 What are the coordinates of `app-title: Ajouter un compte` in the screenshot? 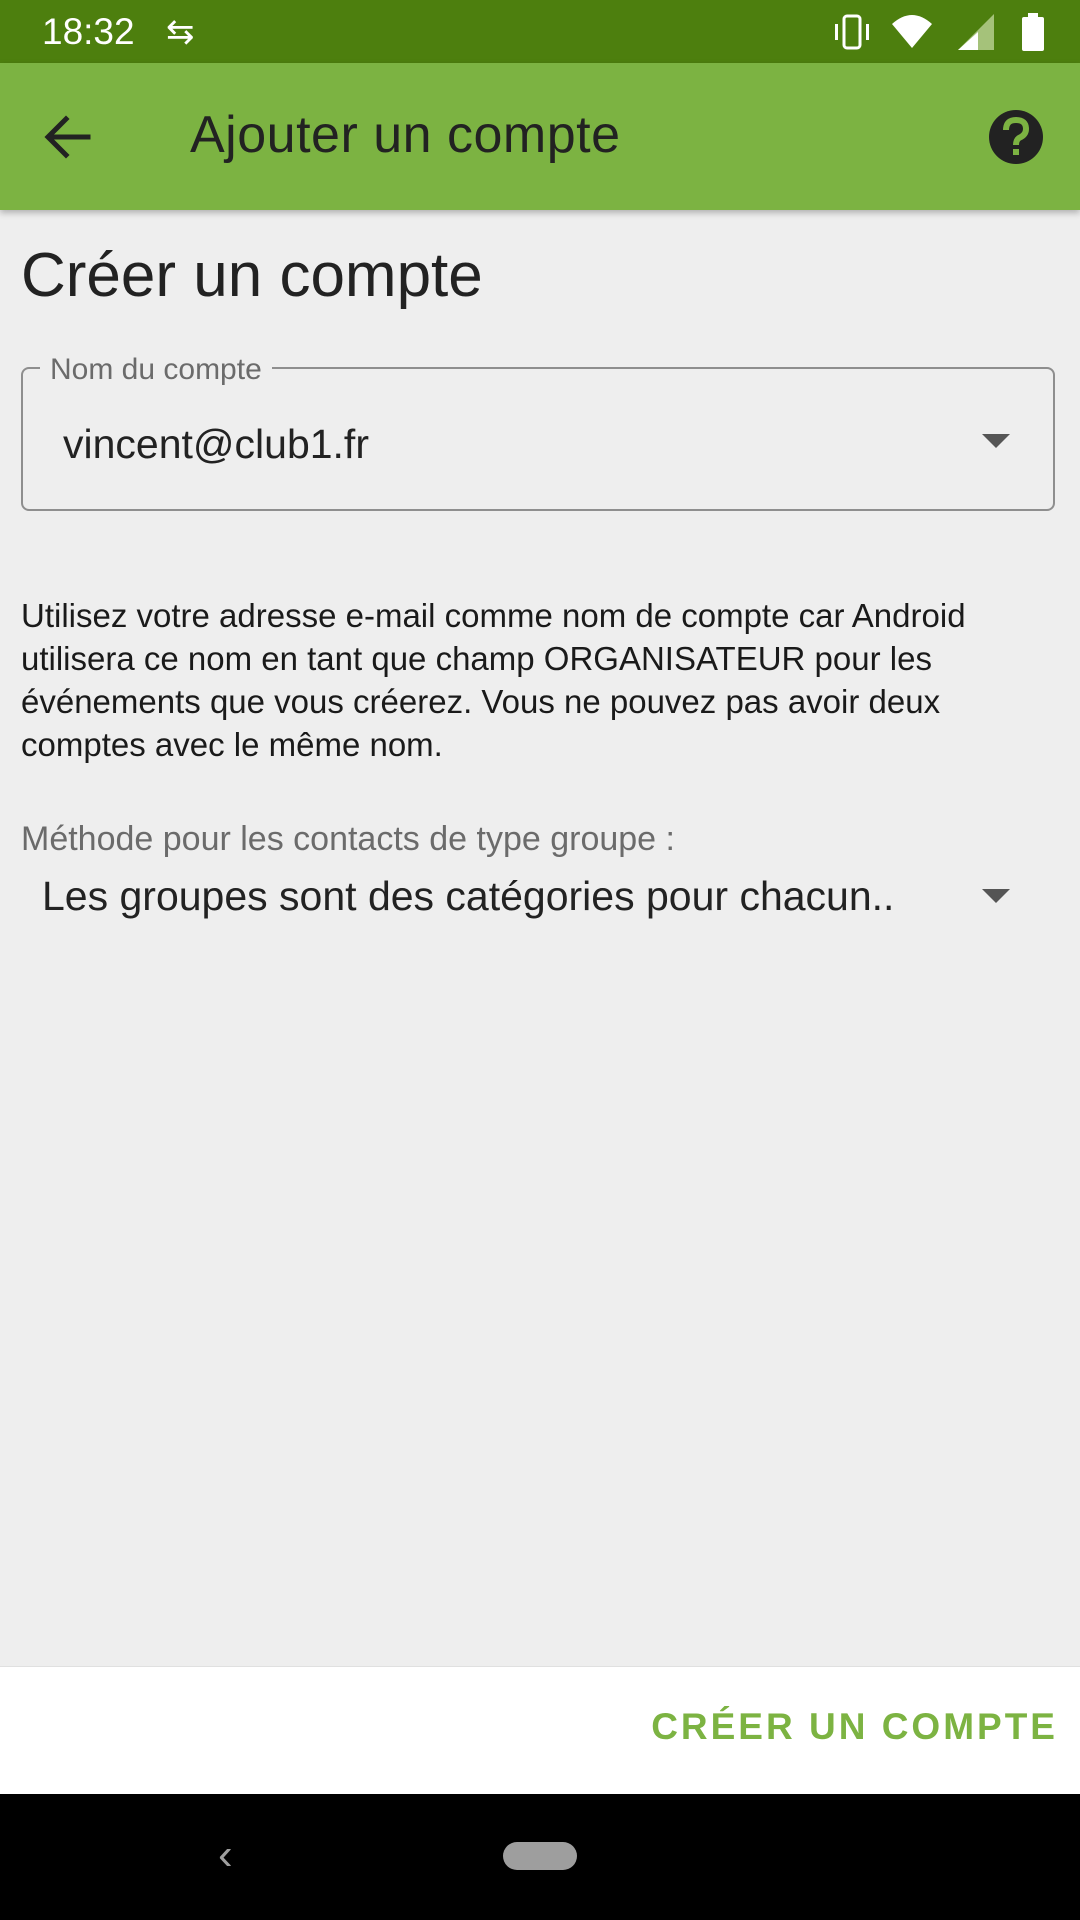 It's located at (405, 135).